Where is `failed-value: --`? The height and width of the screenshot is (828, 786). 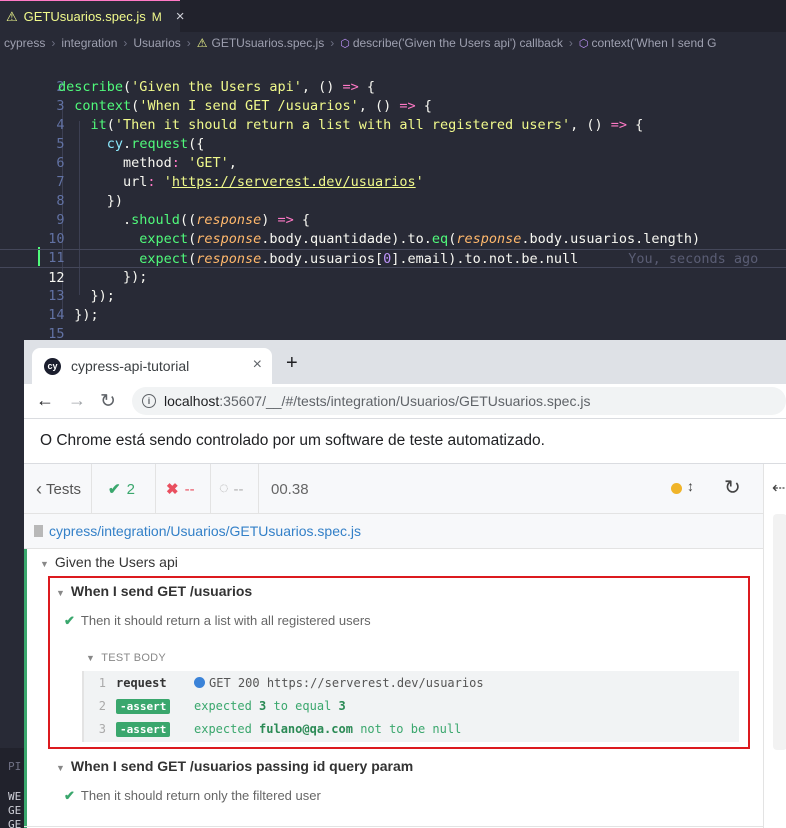 failed-value: -- is located at coordinates (189, 489).